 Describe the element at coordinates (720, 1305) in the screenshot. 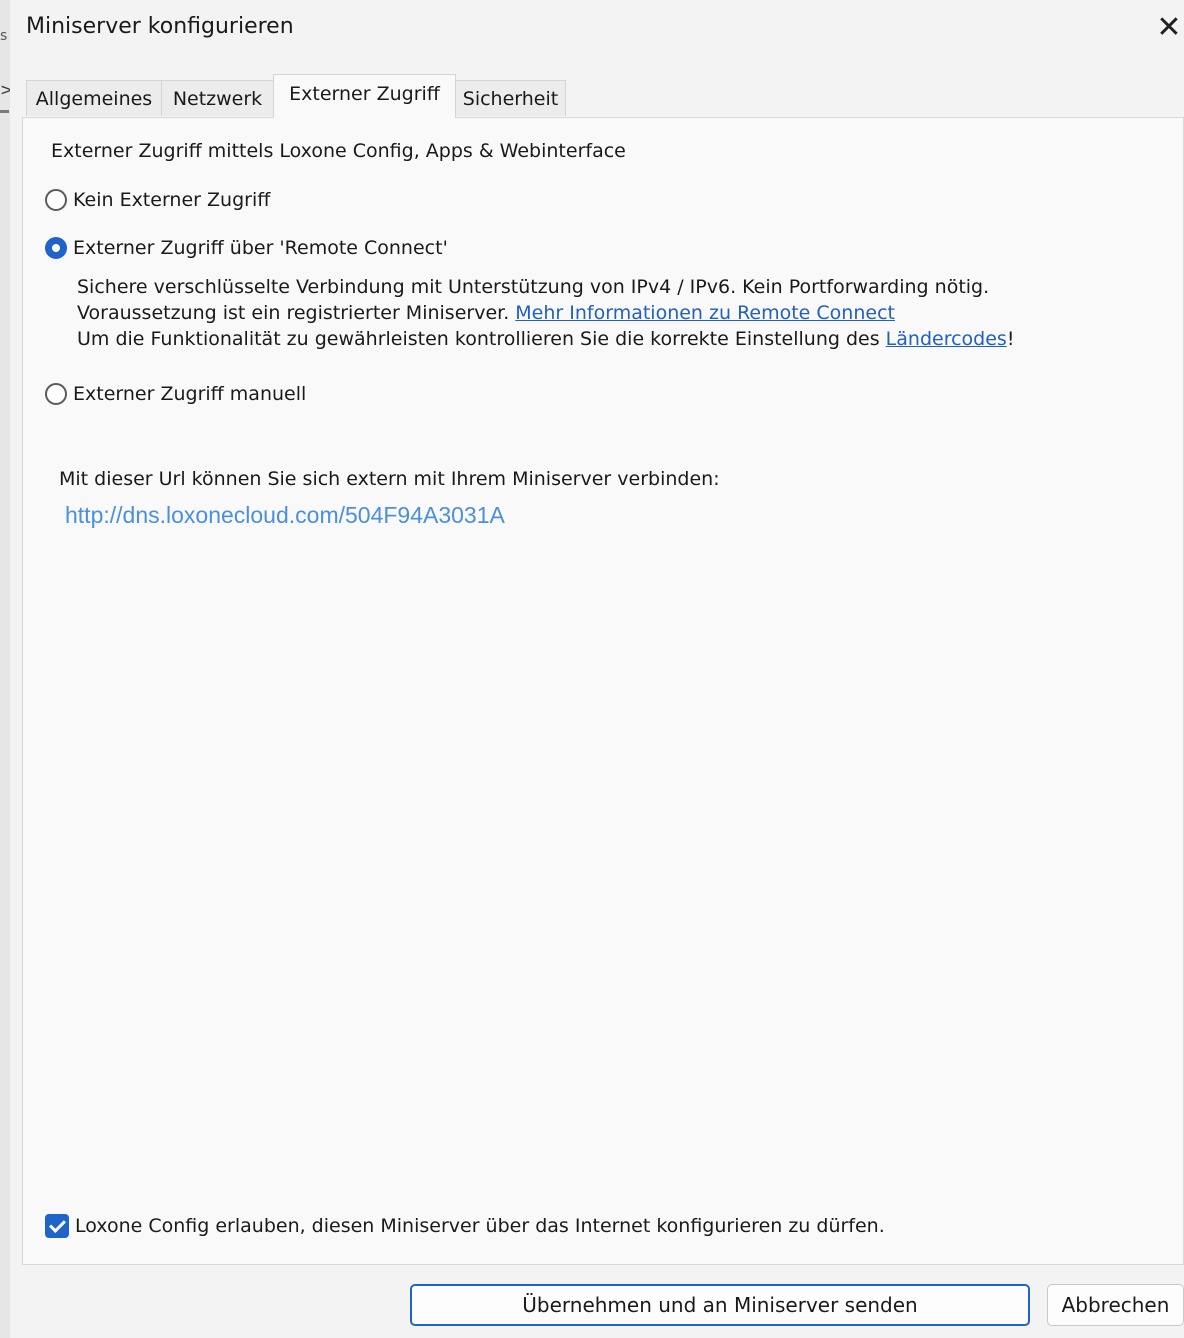

I see `apply-and-send-button: Übernehmen und an Miniserver senden` at that location.